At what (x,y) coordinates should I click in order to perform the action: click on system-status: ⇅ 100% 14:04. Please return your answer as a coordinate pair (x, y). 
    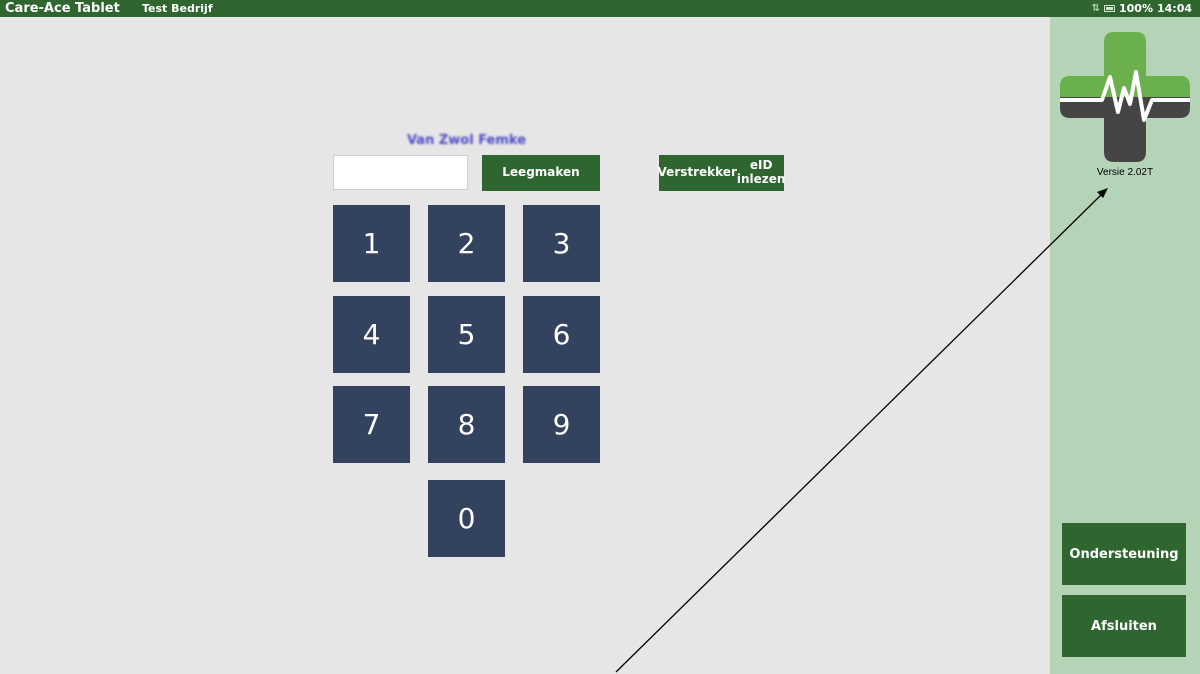
    Looking at the image, I should click on (1142, 8).